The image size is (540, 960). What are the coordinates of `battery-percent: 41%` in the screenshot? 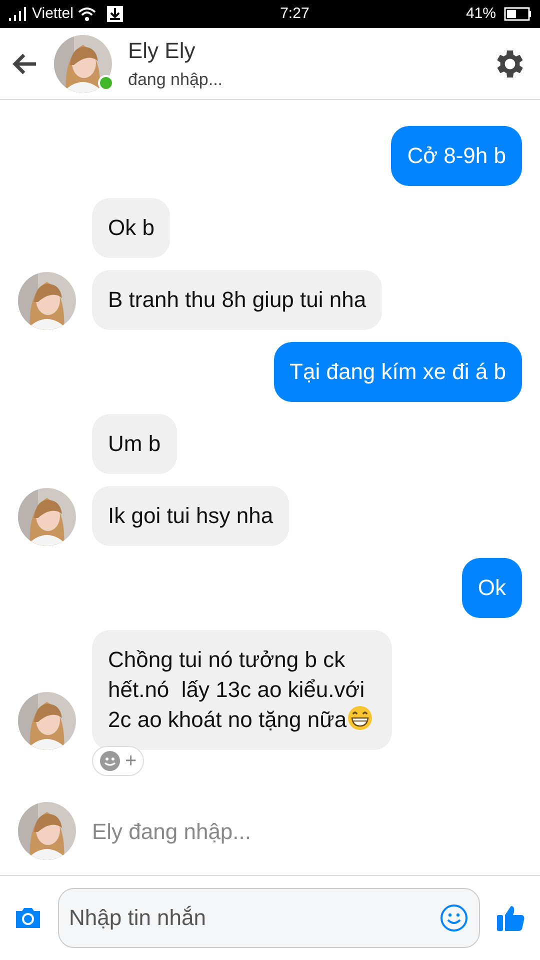 It's located at (481, 14).